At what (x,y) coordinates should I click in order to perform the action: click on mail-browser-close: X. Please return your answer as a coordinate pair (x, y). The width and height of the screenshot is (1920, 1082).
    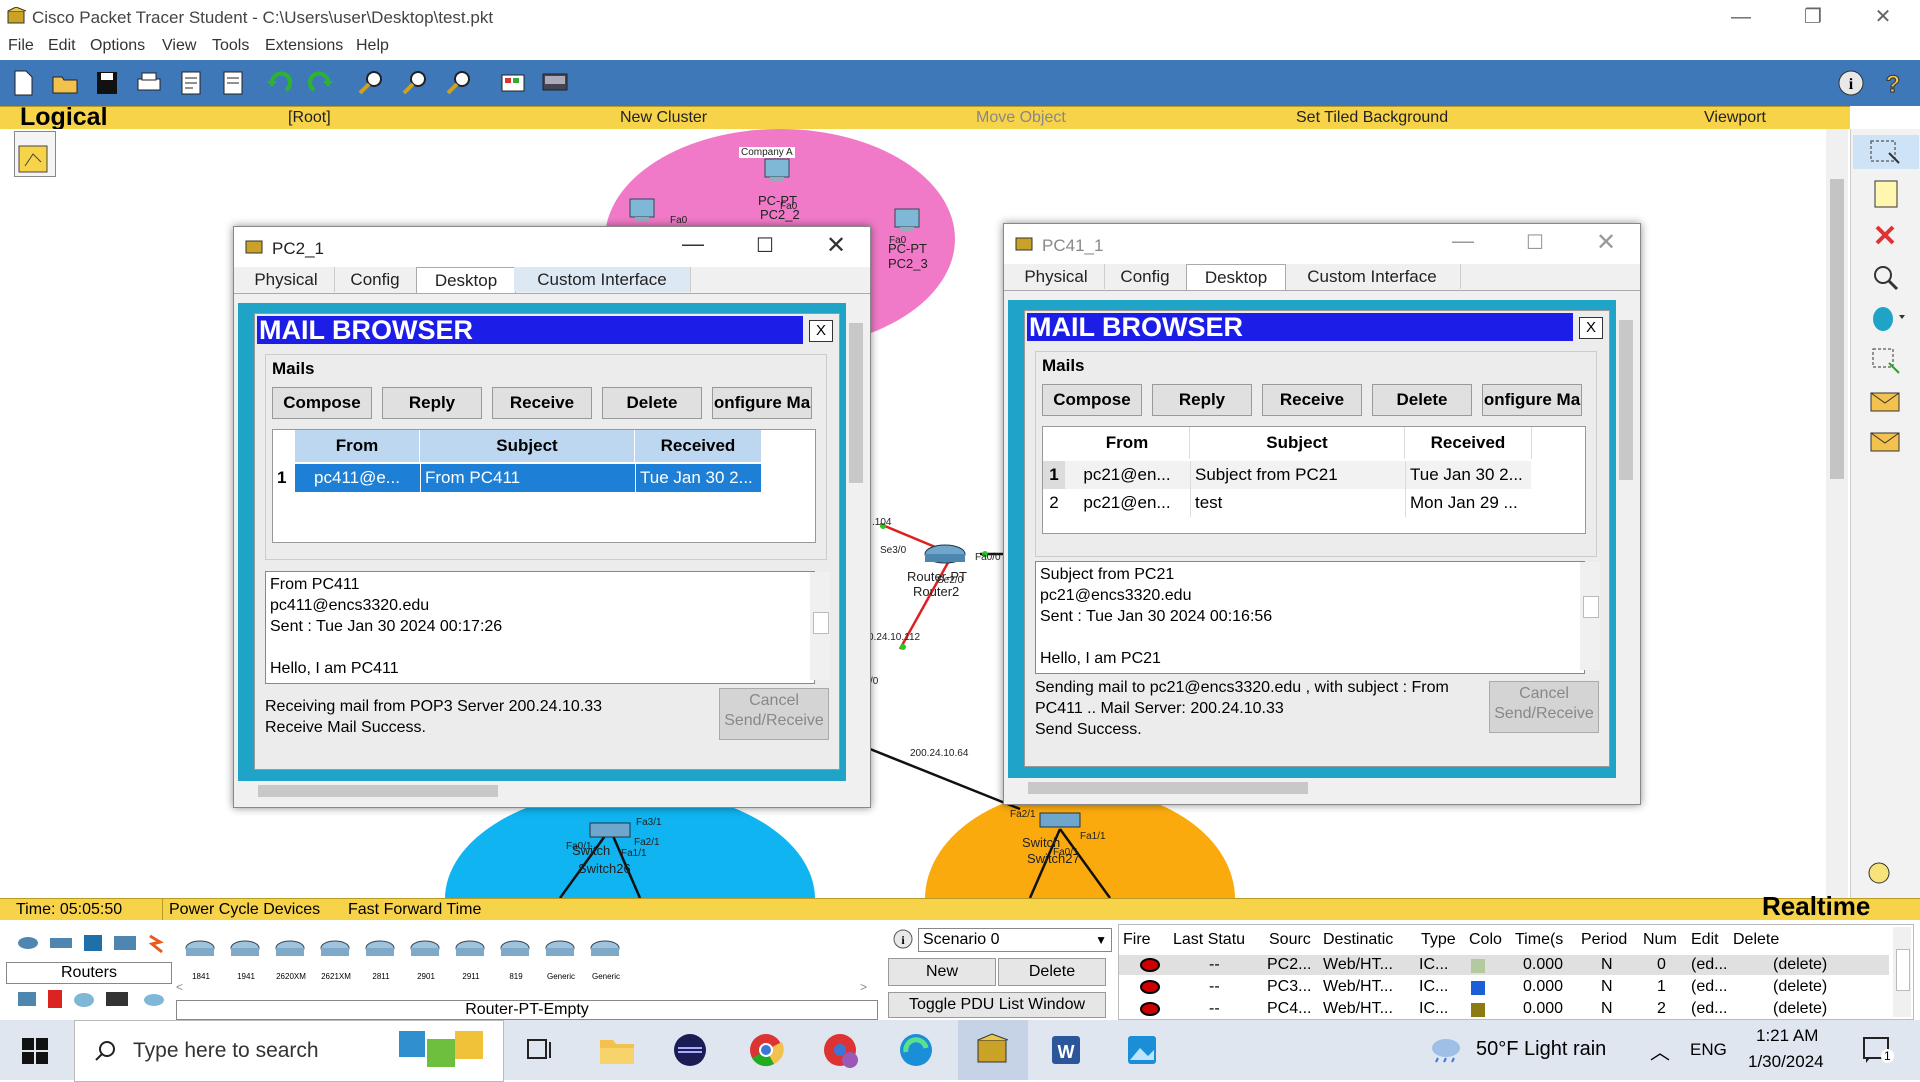
    Looking at the image, I should click on (1591, 328).